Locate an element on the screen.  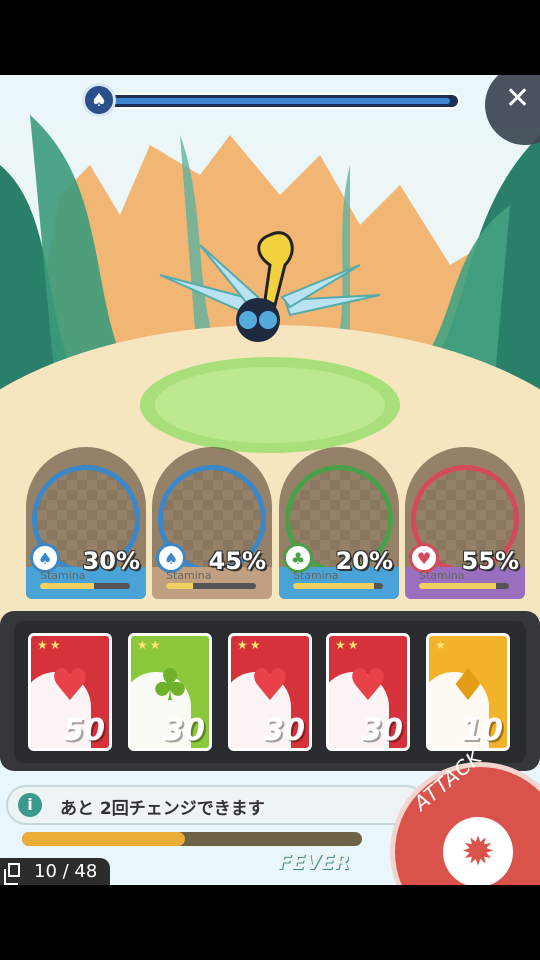
team-member-blue-beetle: ♠ 30% Stamina is located at coordinates (86, 523).